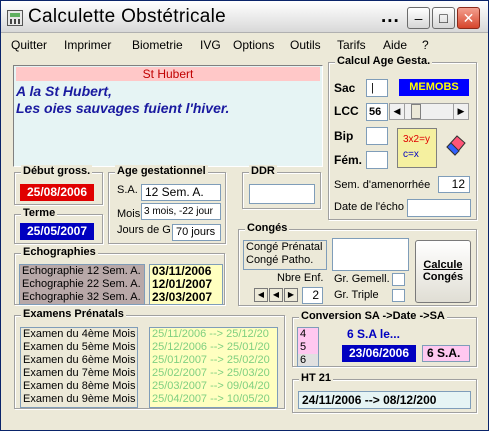  Describe the element at coordinates (370, 254) in the screenshot. I see `conges-result` at that location.